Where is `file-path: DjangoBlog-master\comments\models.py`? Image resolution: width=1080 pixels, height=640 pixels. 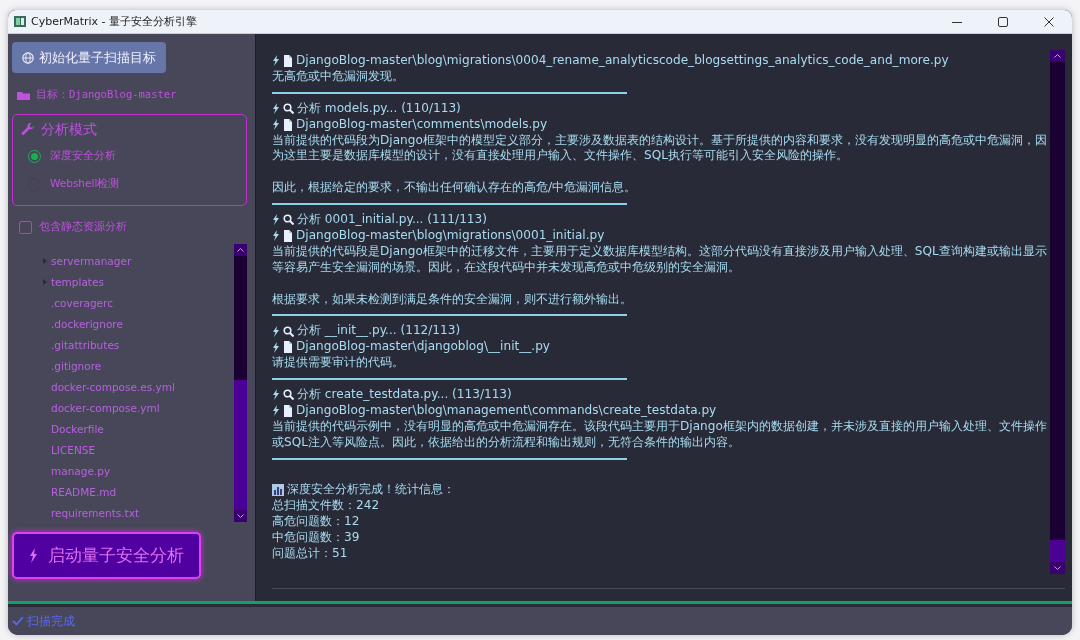 file-path: DjangoBlog-master\comments\models.py is located at coordinates (422, 124).